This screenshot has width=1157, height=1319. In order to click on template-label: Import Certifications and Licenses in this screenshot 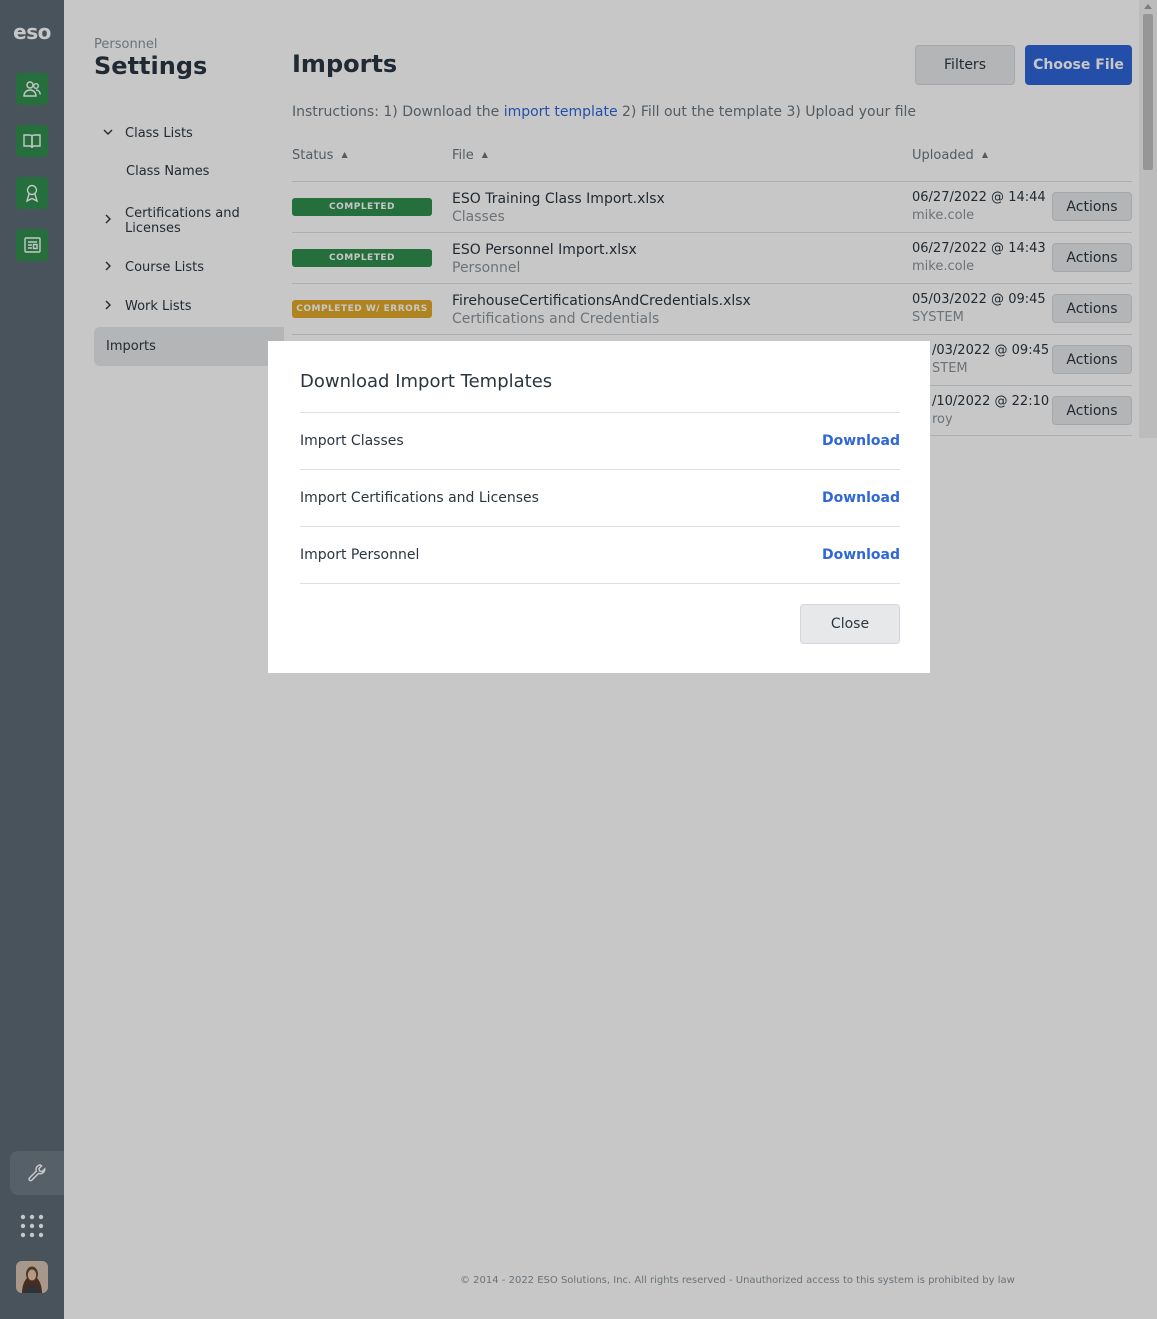, I will do `click(419, 498)`.